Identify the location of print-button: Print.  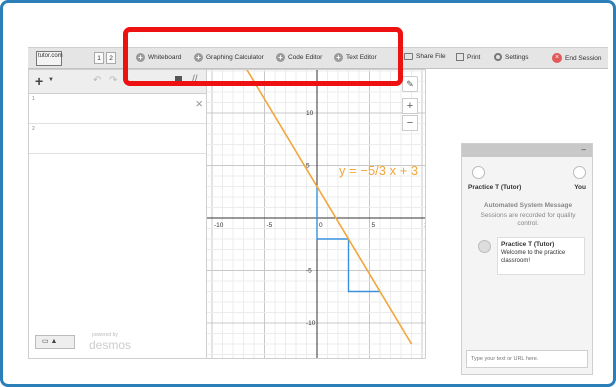
(468, 57).